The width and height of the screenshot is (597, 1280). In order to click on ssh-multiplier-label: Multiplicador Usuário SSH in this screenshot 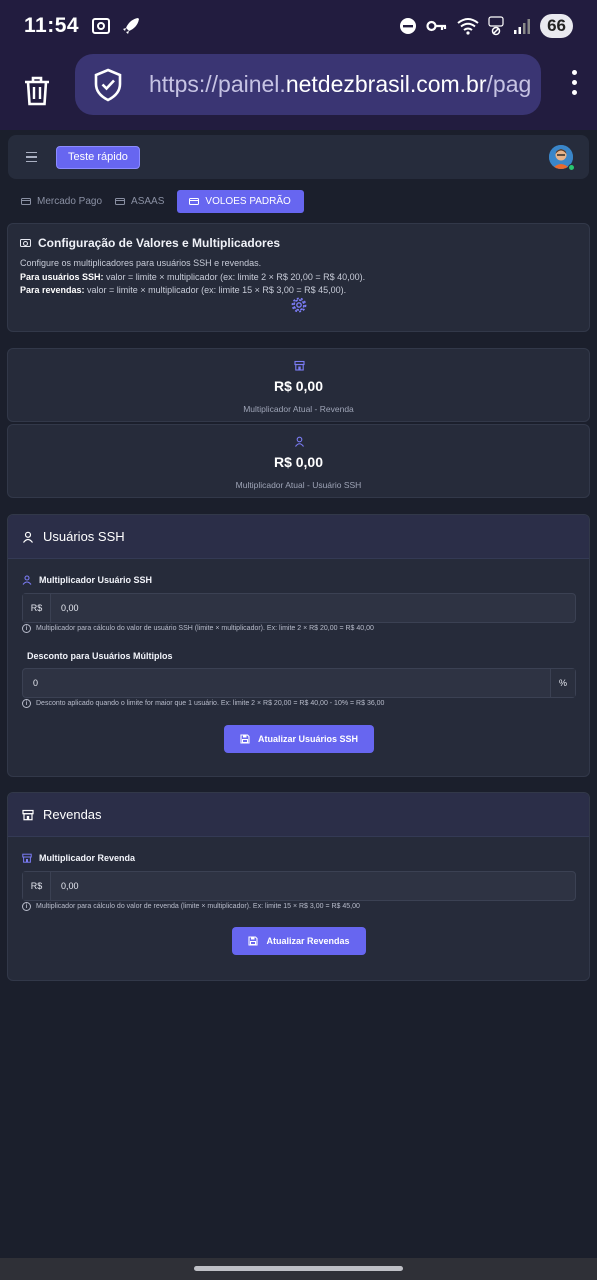, I will do `click(87, 580)`.